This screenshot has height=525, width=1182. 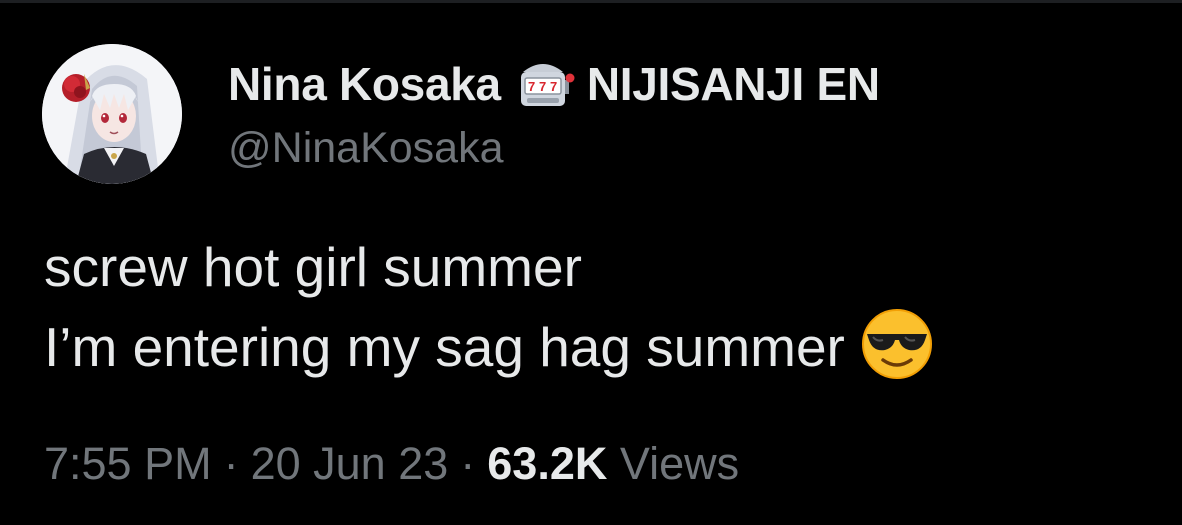 What do you see at coordinates (444, 347) in the screenshot?
I see `tweet-text-line-content: I’m entering my sag hag summer` at bounding box center [444, 347].